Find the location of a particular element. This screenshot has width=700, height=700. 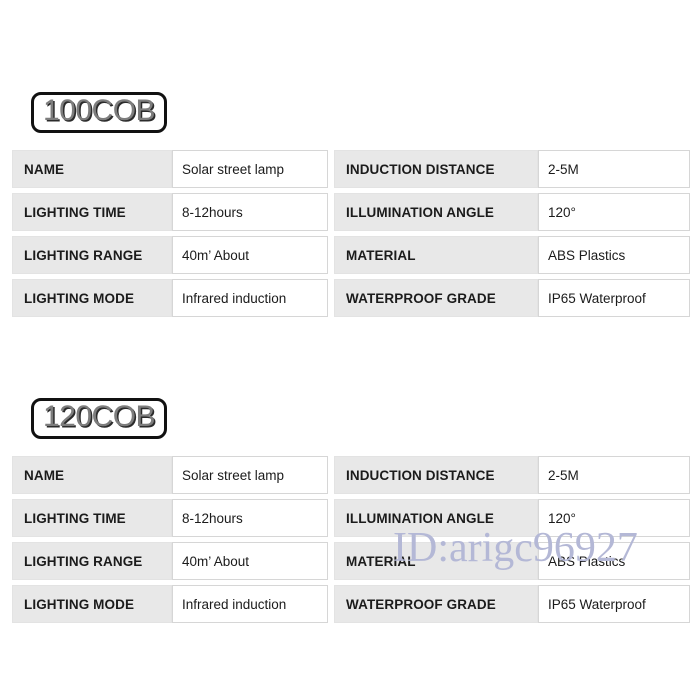

variant-badge-120cob: 120COB is located at coordinates (99, 418).